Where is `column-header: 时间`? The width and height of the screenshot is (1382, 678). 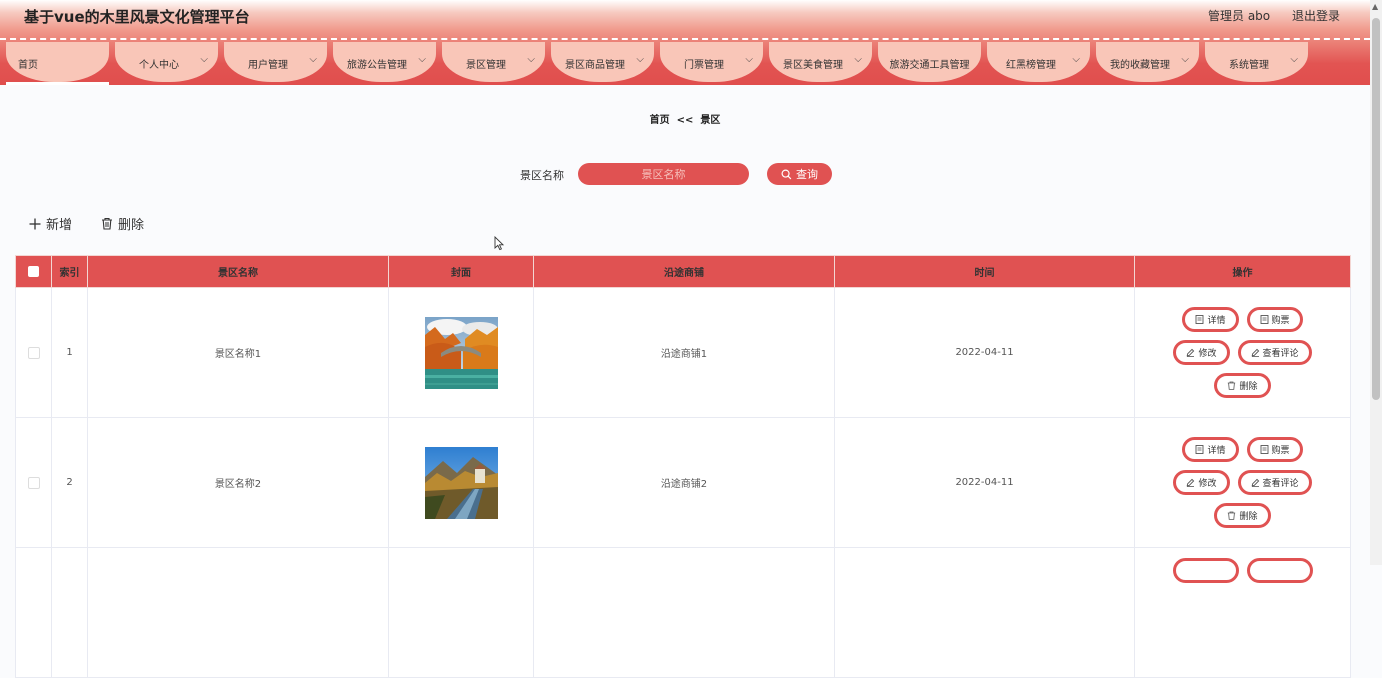 column-header: 时间 is located at coordinates (984, 271).